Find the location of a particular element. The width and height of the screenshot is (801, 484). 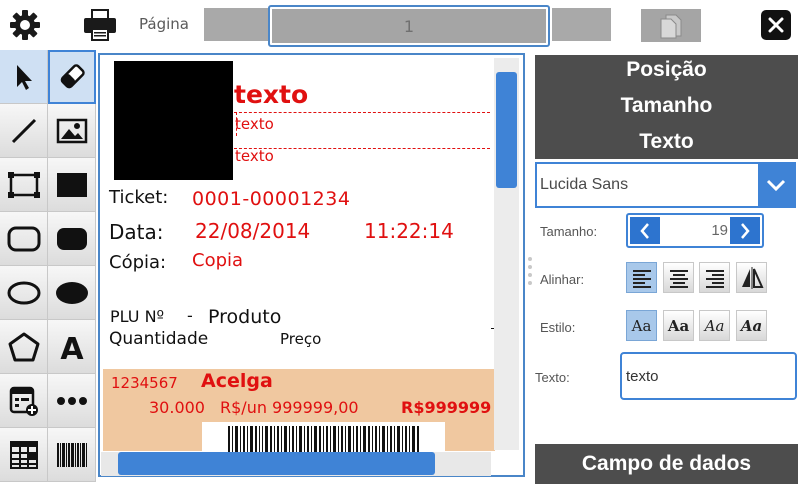

style-regular-sample: Aa is located at coordinates (641, 325).